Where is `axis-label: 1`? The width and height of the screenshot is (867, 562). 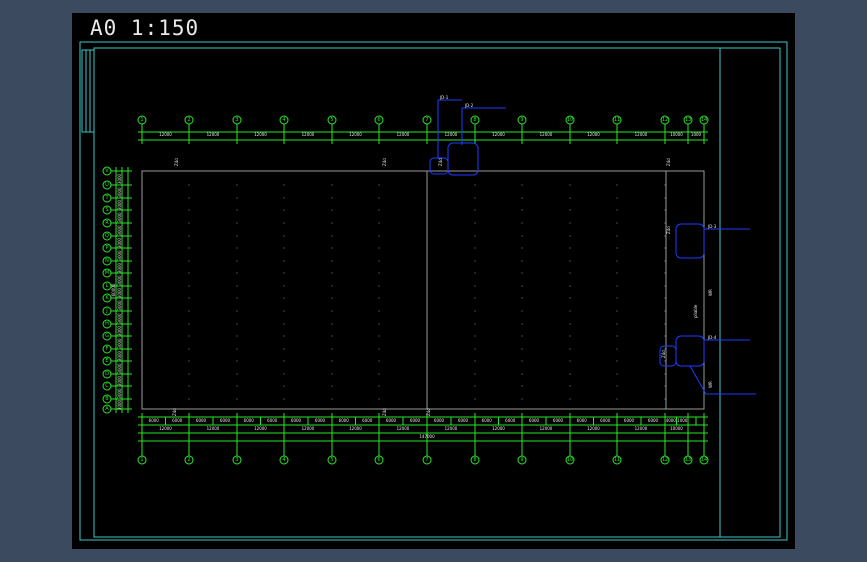
axis-label: 1 is located at coordinates (141, 120).